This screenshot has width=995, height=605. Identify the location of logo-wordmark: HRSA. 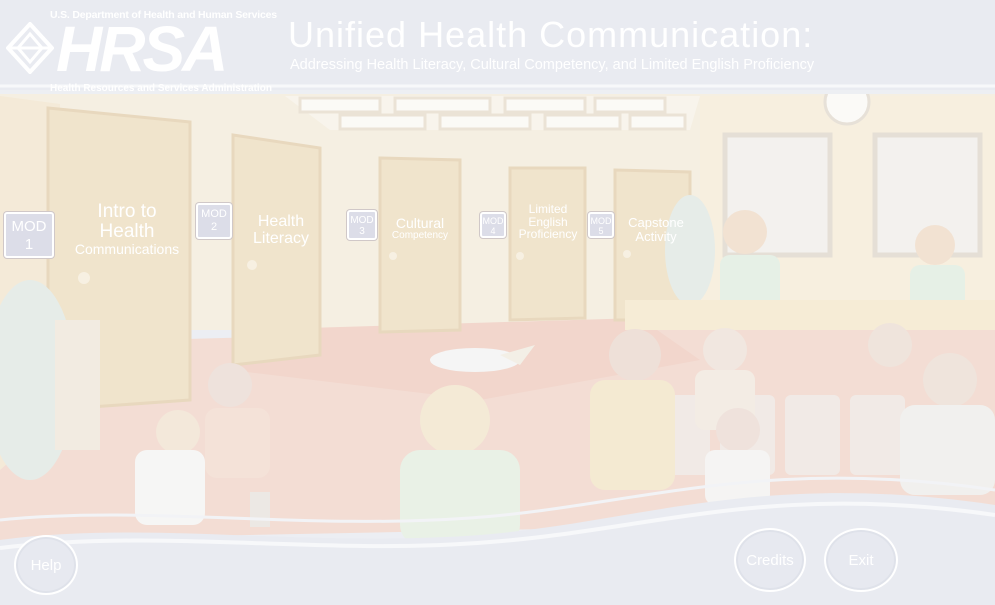
(142, 49).